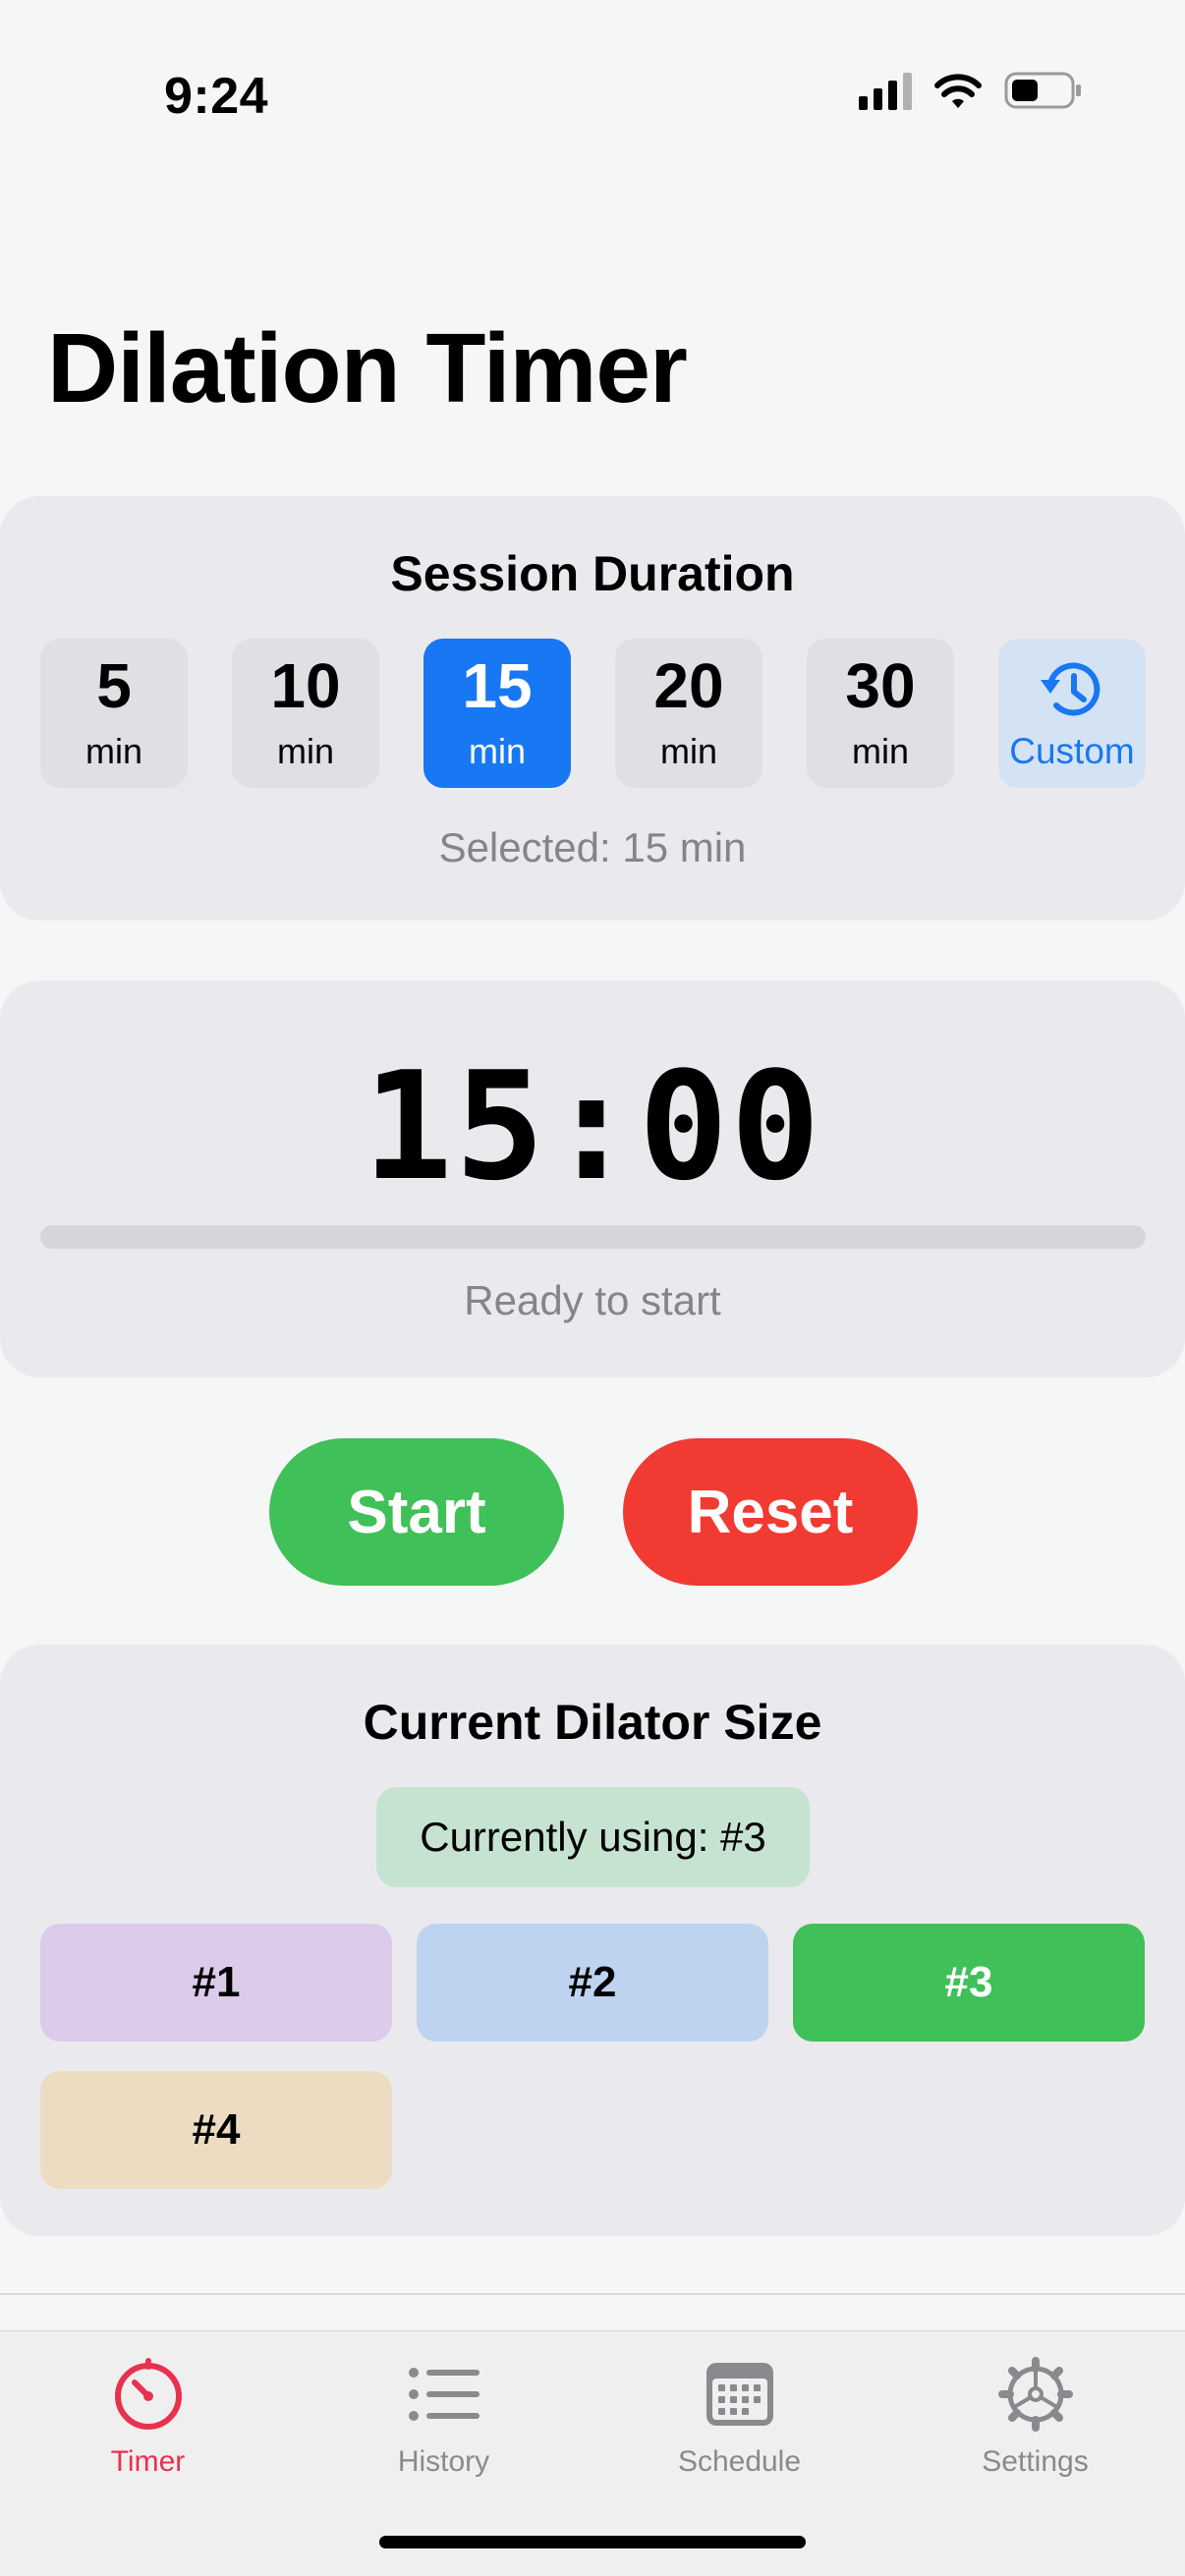 The height and width of the screenshot is (2576, 1185). I want to click on battery-icon, so click(1042, 90).